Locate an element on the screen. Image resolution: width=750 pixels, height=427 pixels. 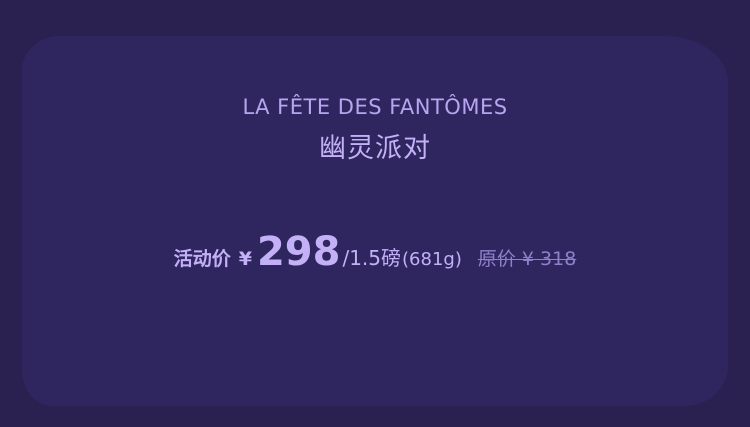
promo-price-label: 活动价 is located at coordinates (202, 259).